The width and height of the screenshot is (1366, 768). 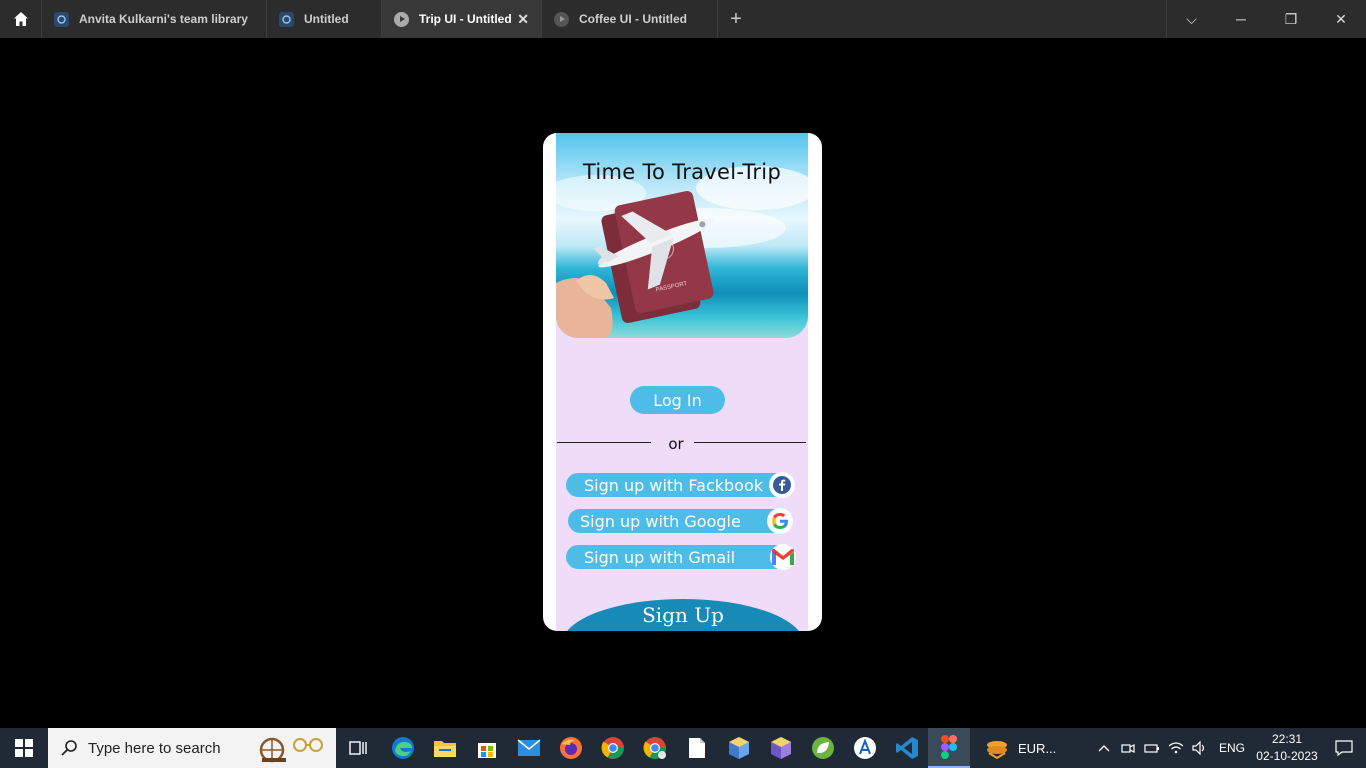 I want to click on tab-team-library: Anvita Kulkarni's team library, so click(x=154, y=19).